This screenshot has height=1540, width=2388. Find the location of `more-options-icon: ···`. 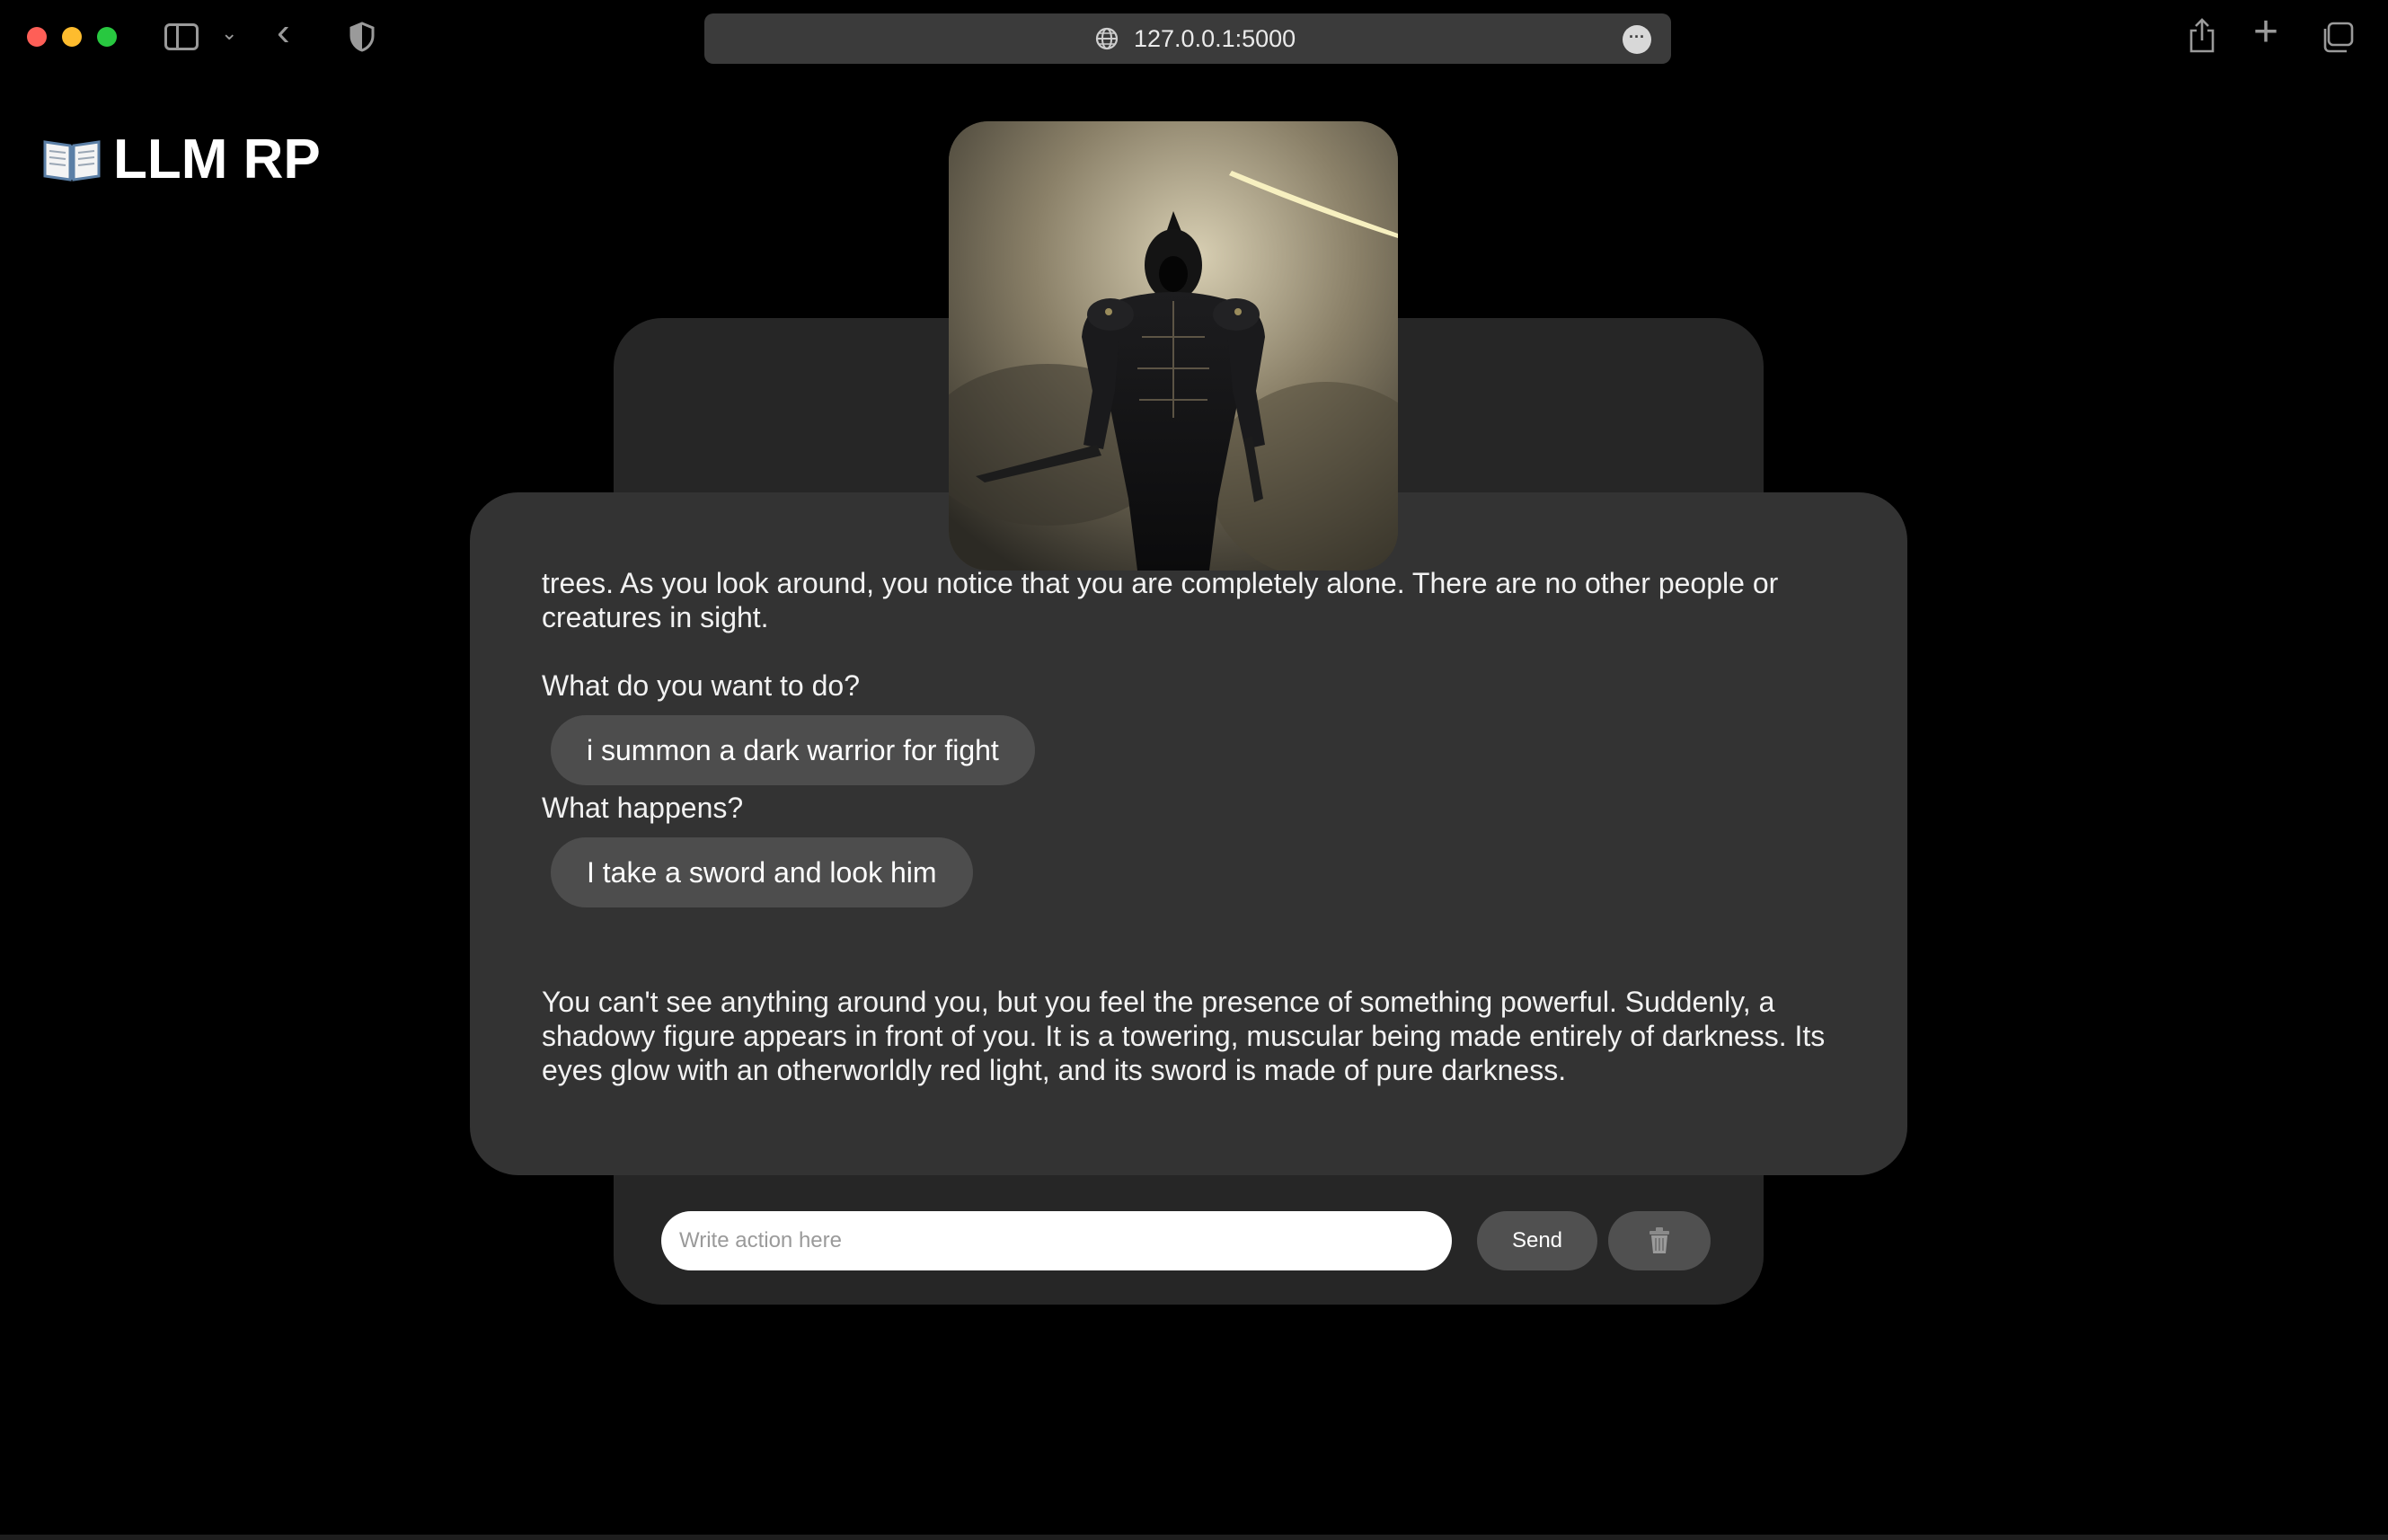

more-options-icon: ··· is located at coordinates (1637, 39).